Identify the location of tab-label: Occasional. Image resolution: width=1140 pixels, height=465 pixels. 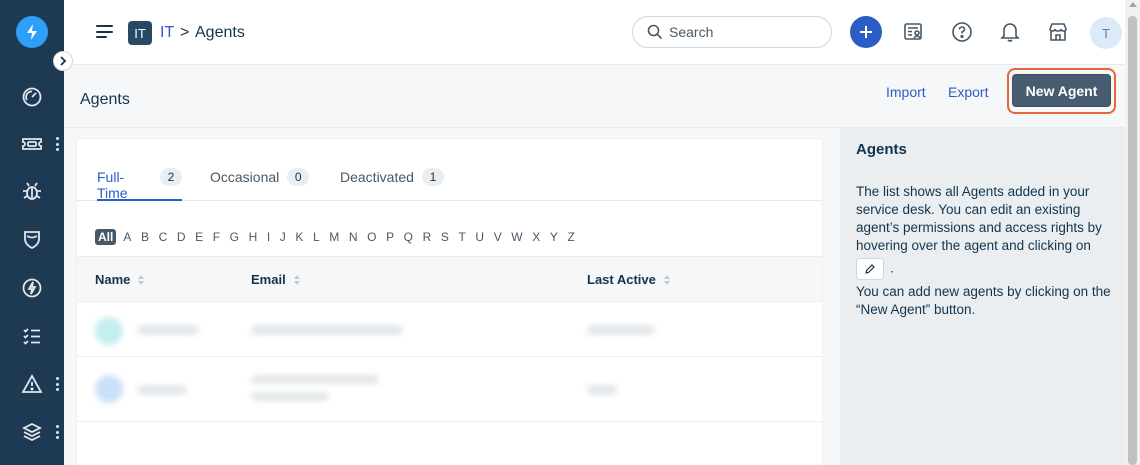
(245, 177).